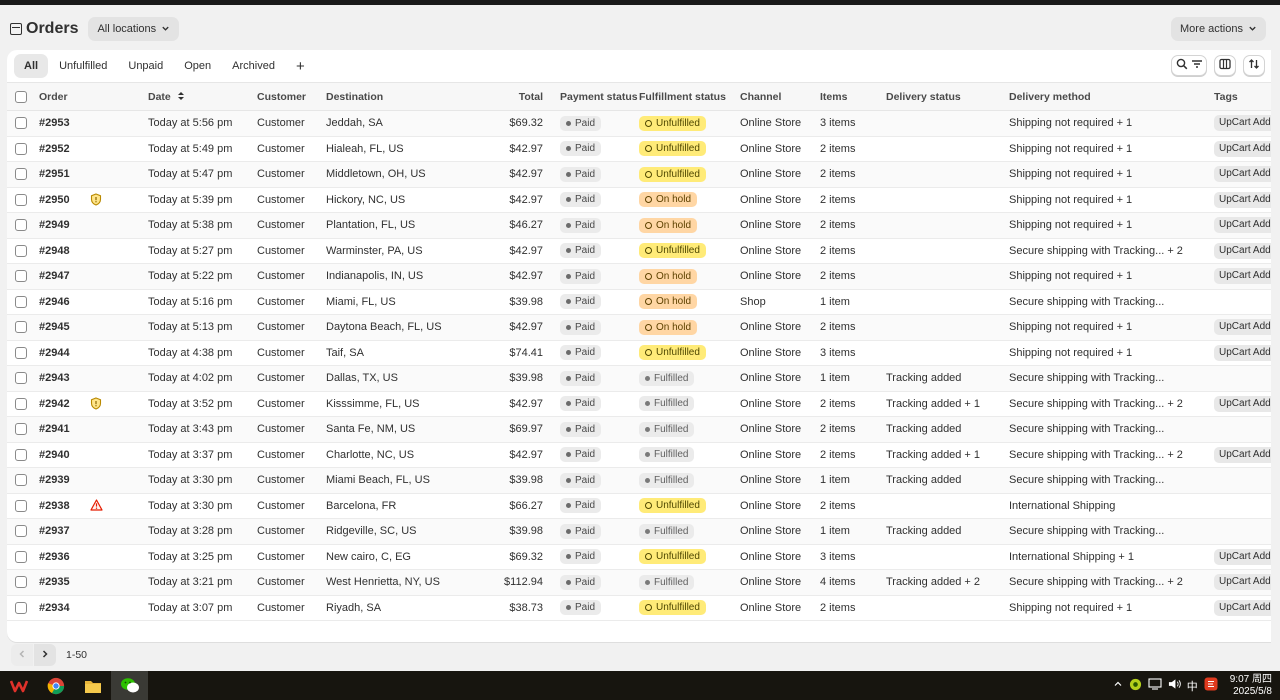  I want to click on order-number-link: #2953, so click(54, 123).